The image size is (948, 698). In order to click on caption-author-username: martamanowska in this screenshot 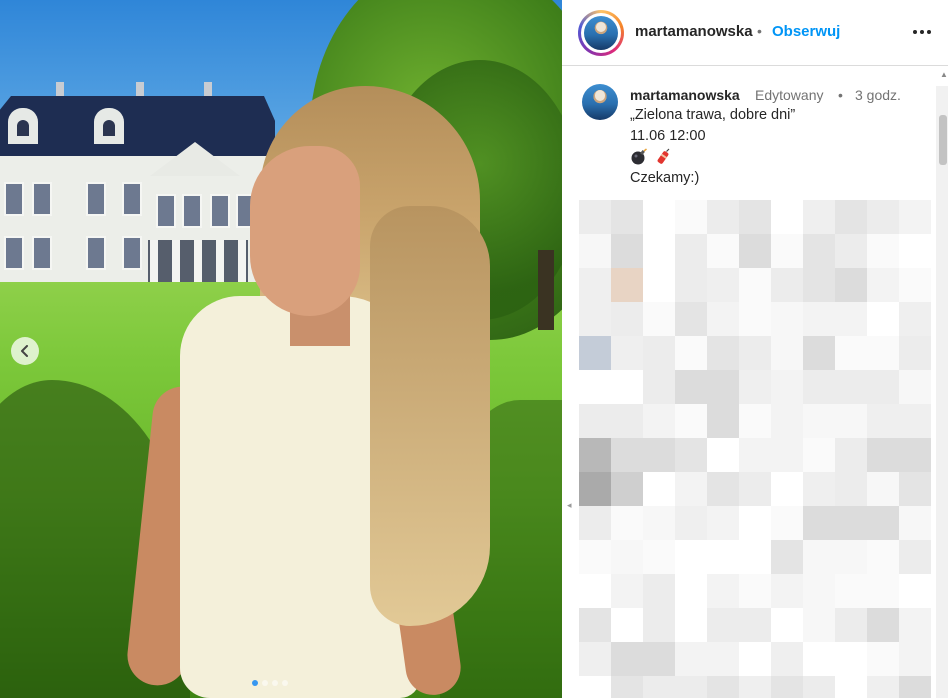, I will do `click(685, 95)`.